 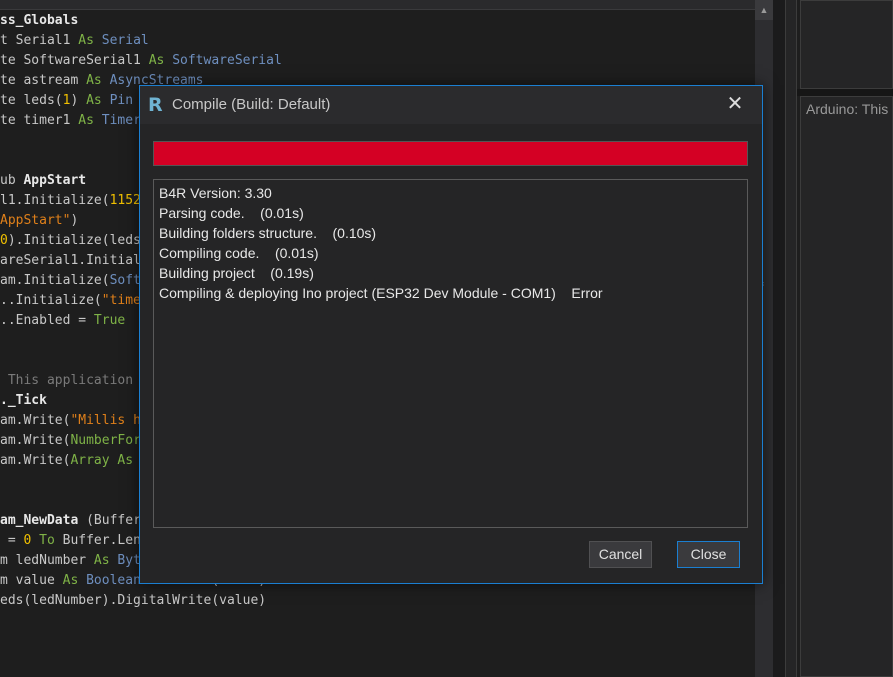 What do you see at coordinates (4, 240) in the screenshot?
I see `code-token: 0` at bounding box center [4, 240].